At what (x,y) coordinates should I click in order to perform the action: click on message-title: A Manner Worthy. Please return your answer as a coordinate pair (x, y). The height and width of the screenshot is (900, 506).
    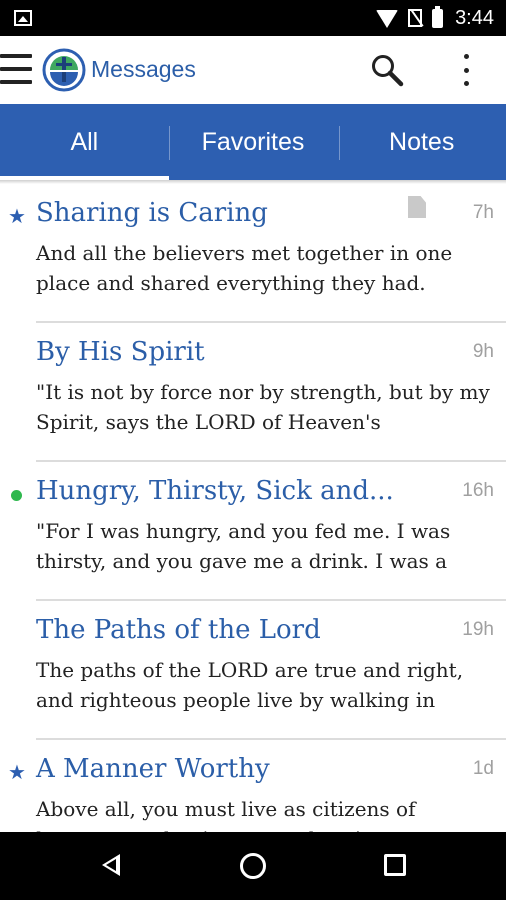
    Looking at the image, I should click on (153, 769).